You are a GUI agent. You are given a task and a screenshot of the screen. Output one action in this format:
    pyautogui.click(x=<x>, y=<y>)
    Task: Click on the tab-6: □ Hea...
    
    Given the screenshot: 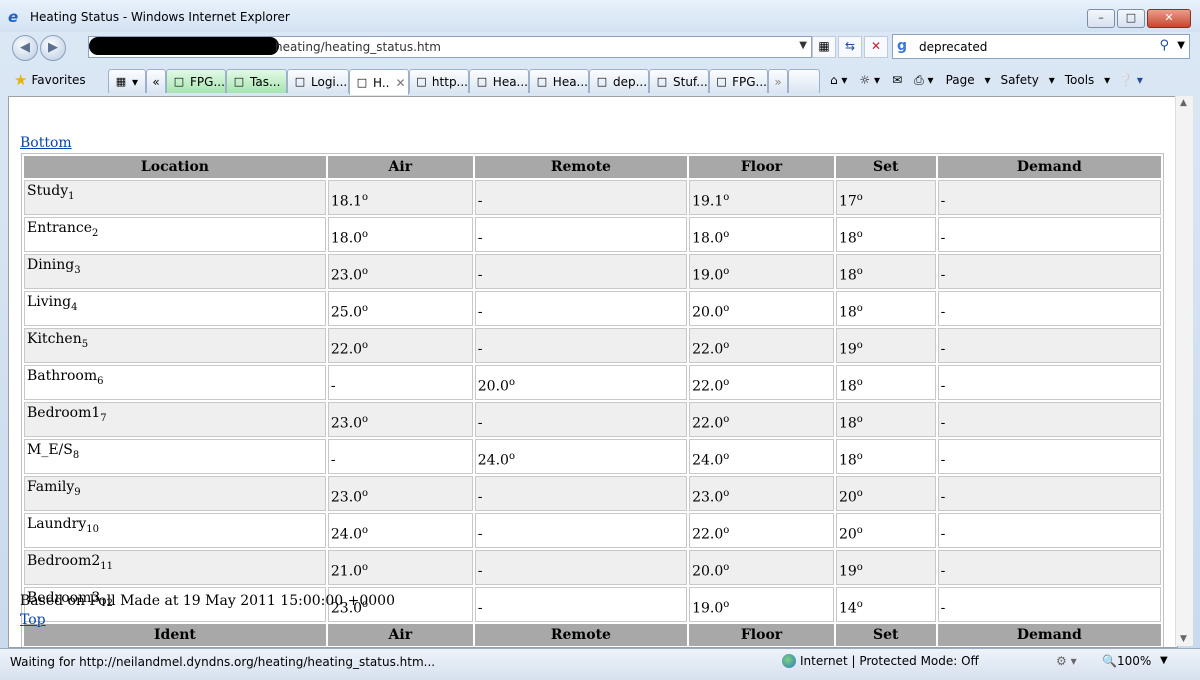 What is the action you would take?
    pyautogui.click(x=499, y=81)
    